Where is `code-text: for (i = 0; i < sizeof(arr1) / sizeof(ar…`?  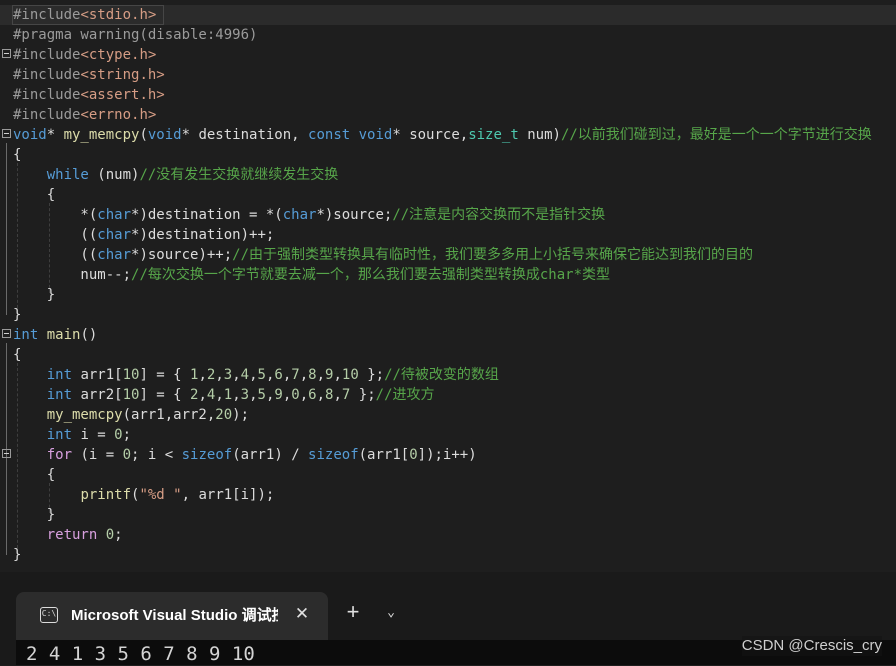 code-text: for (i = 0; i < sizeof(arr1) / sizeof(ar… is located at coordinates (245, 455).